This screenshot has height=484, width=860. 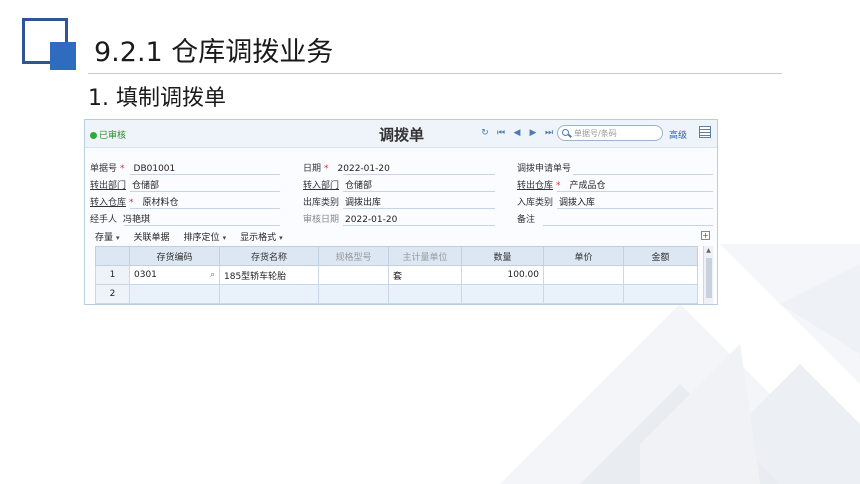 What do you see at coordinates (660, 256) in the screenshot?
I see `col-header-amount: 金额` at bounding box center [660, 256].